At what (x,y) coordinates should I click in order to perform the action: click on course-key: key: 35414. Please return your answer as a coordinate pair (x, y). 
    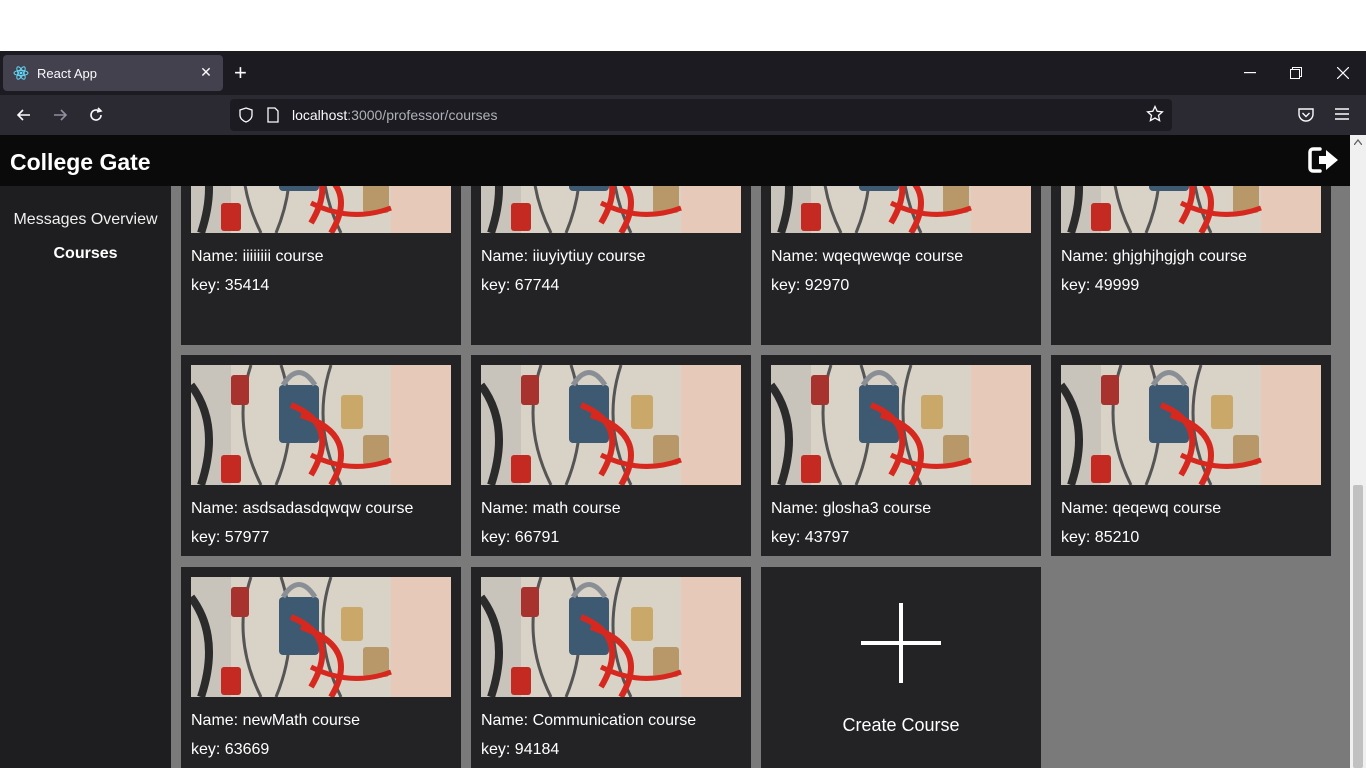
    Looking at the image, I should click on (230, 285).